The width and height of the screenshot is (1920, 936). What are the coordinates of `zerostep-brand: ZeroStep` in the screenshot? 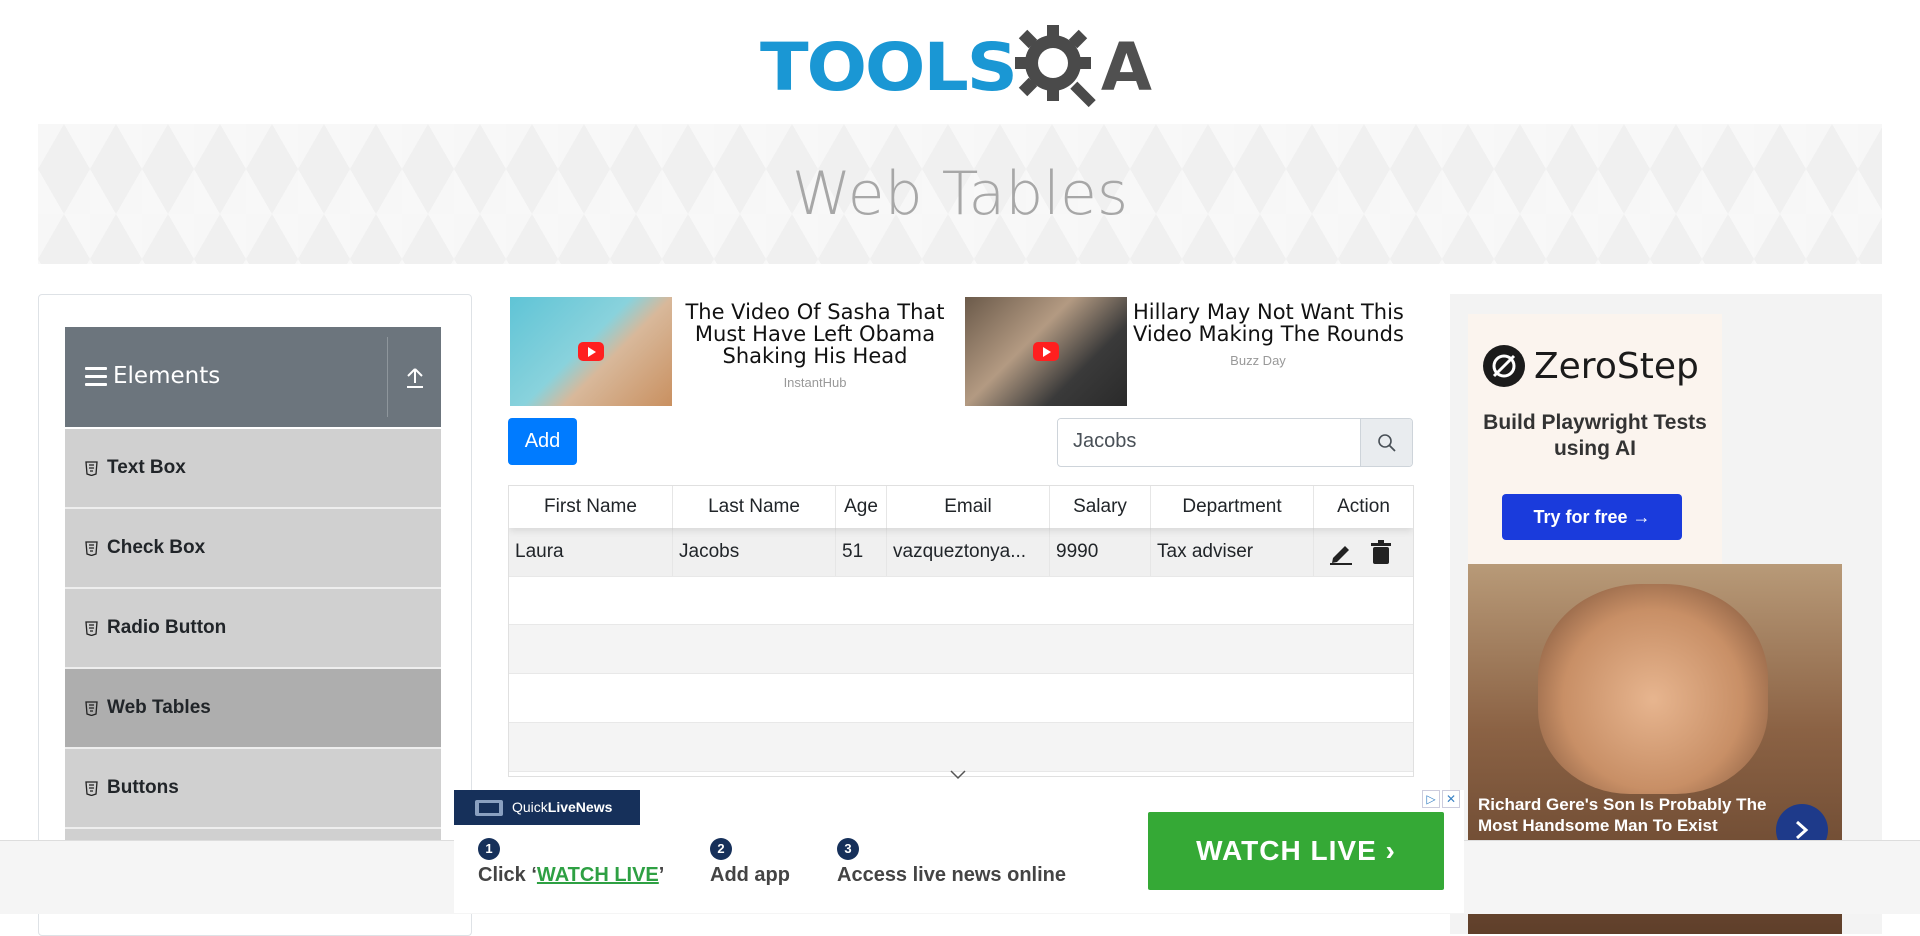 It's located at (1616, 366).